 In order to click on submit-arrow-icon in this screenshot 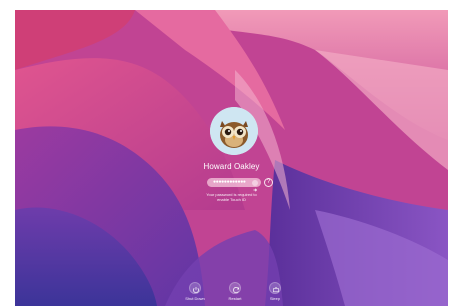, I will do `click(255, 185)`.